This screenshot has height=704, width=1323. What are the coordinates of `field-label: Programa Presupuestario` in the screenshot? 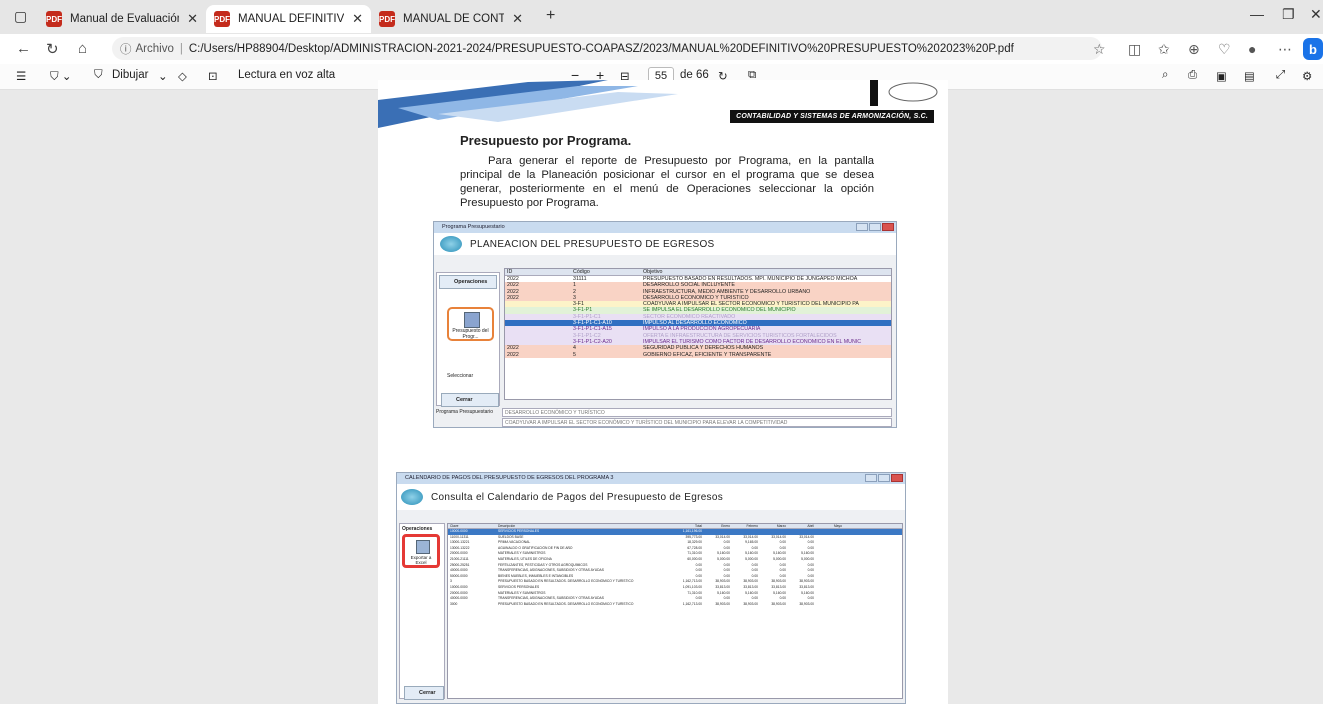 It's located at (464, 412).